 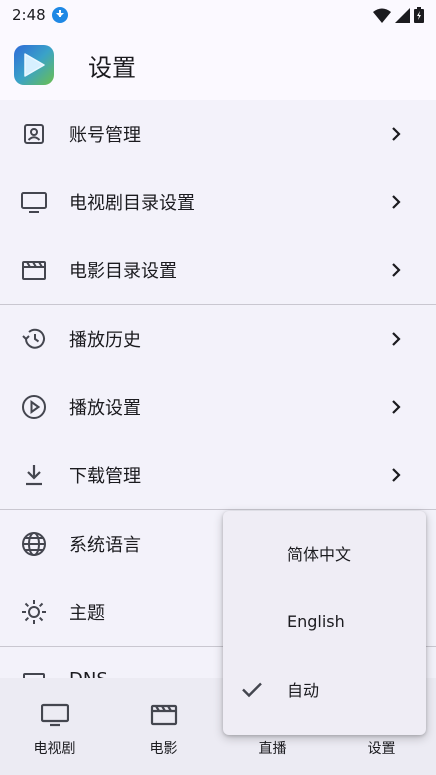 What do you see at coordinates (34, 612) in the screenshot?
I see `sun-icon` at bounding box center [34, 612].